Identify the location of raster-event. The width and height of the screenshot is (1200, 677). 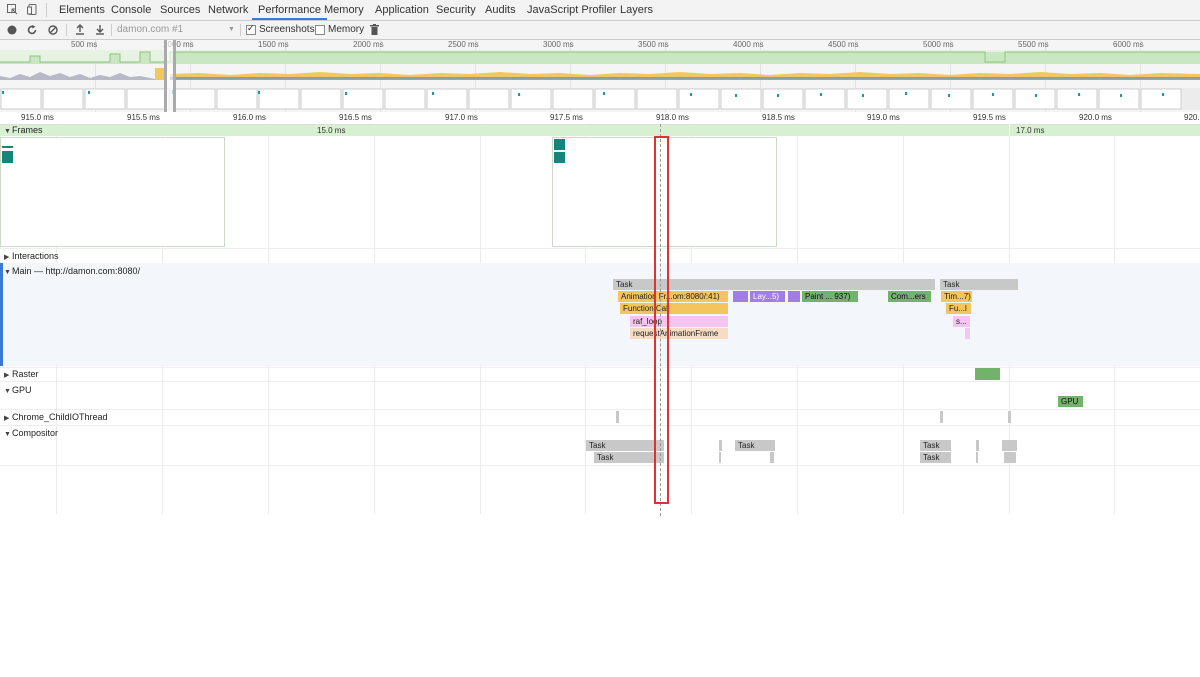
(987, 374).